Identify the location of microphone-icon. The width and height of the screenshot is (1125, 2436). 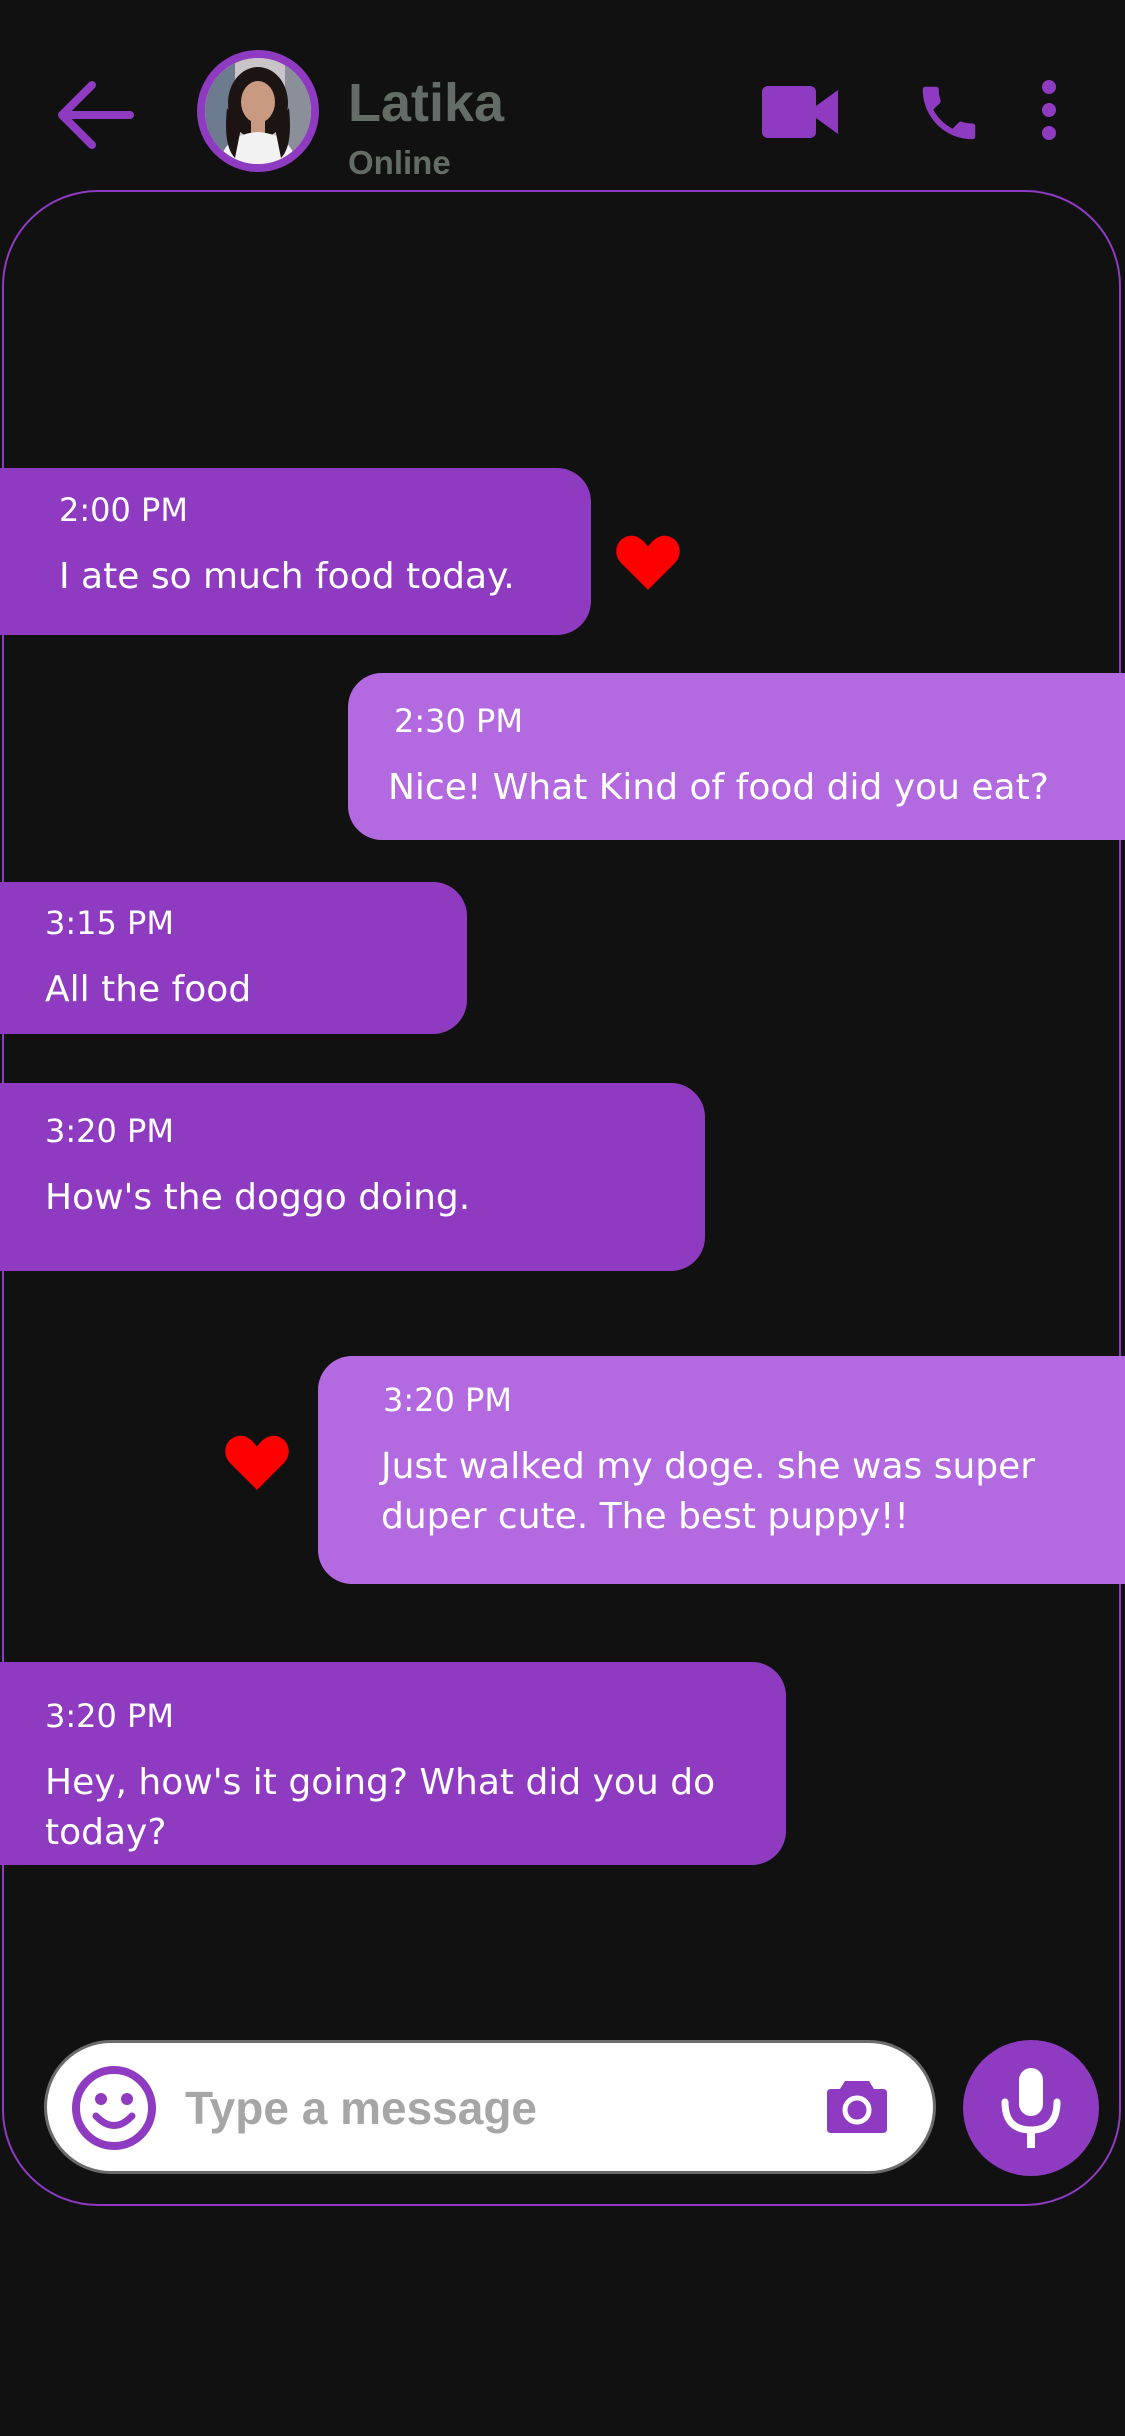
(1031, 2108).